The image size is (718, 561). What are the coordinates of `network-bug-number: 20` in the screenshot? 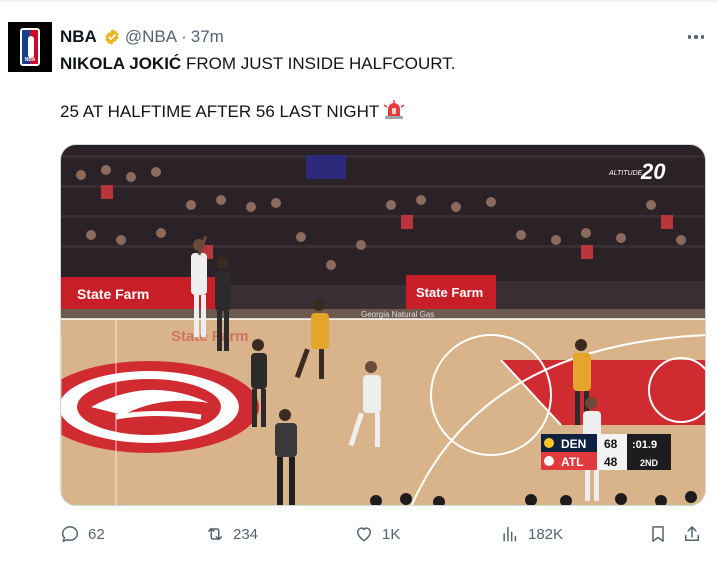 It's located at (653, 171).